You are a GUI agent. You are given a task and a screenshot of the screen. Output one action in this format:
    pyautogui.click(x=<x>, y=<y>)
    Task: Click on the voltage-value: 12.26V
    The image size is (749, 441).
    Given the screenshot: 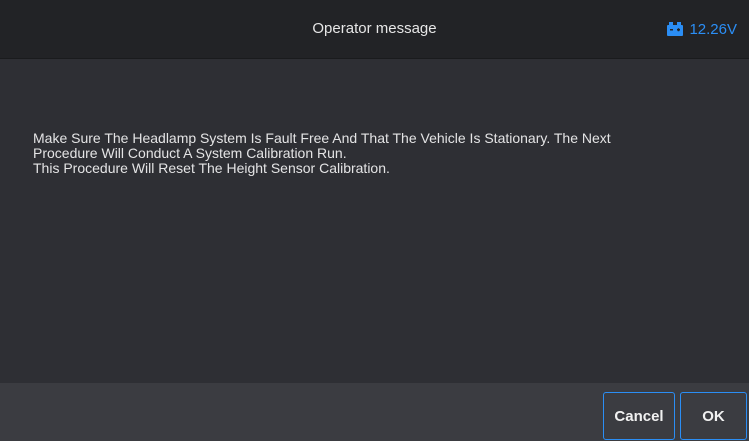 What is the action you would take?
    pyautogui.click(x=713, y=29)
    